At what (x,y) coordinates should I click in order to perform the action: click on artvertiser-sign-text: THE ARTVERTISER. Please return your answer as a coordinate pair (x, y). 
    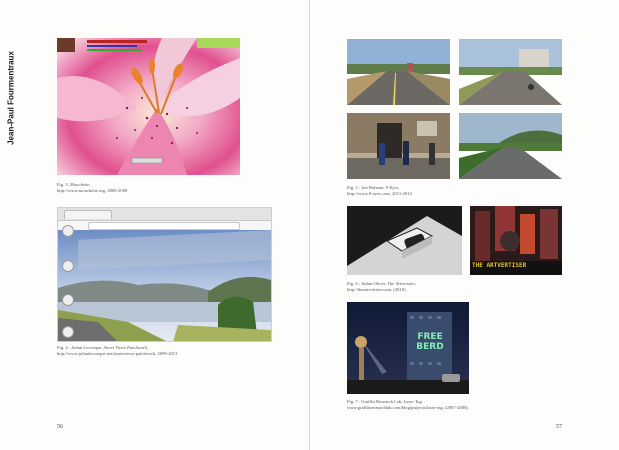
    Looking at the image, I should click on (499, 265).